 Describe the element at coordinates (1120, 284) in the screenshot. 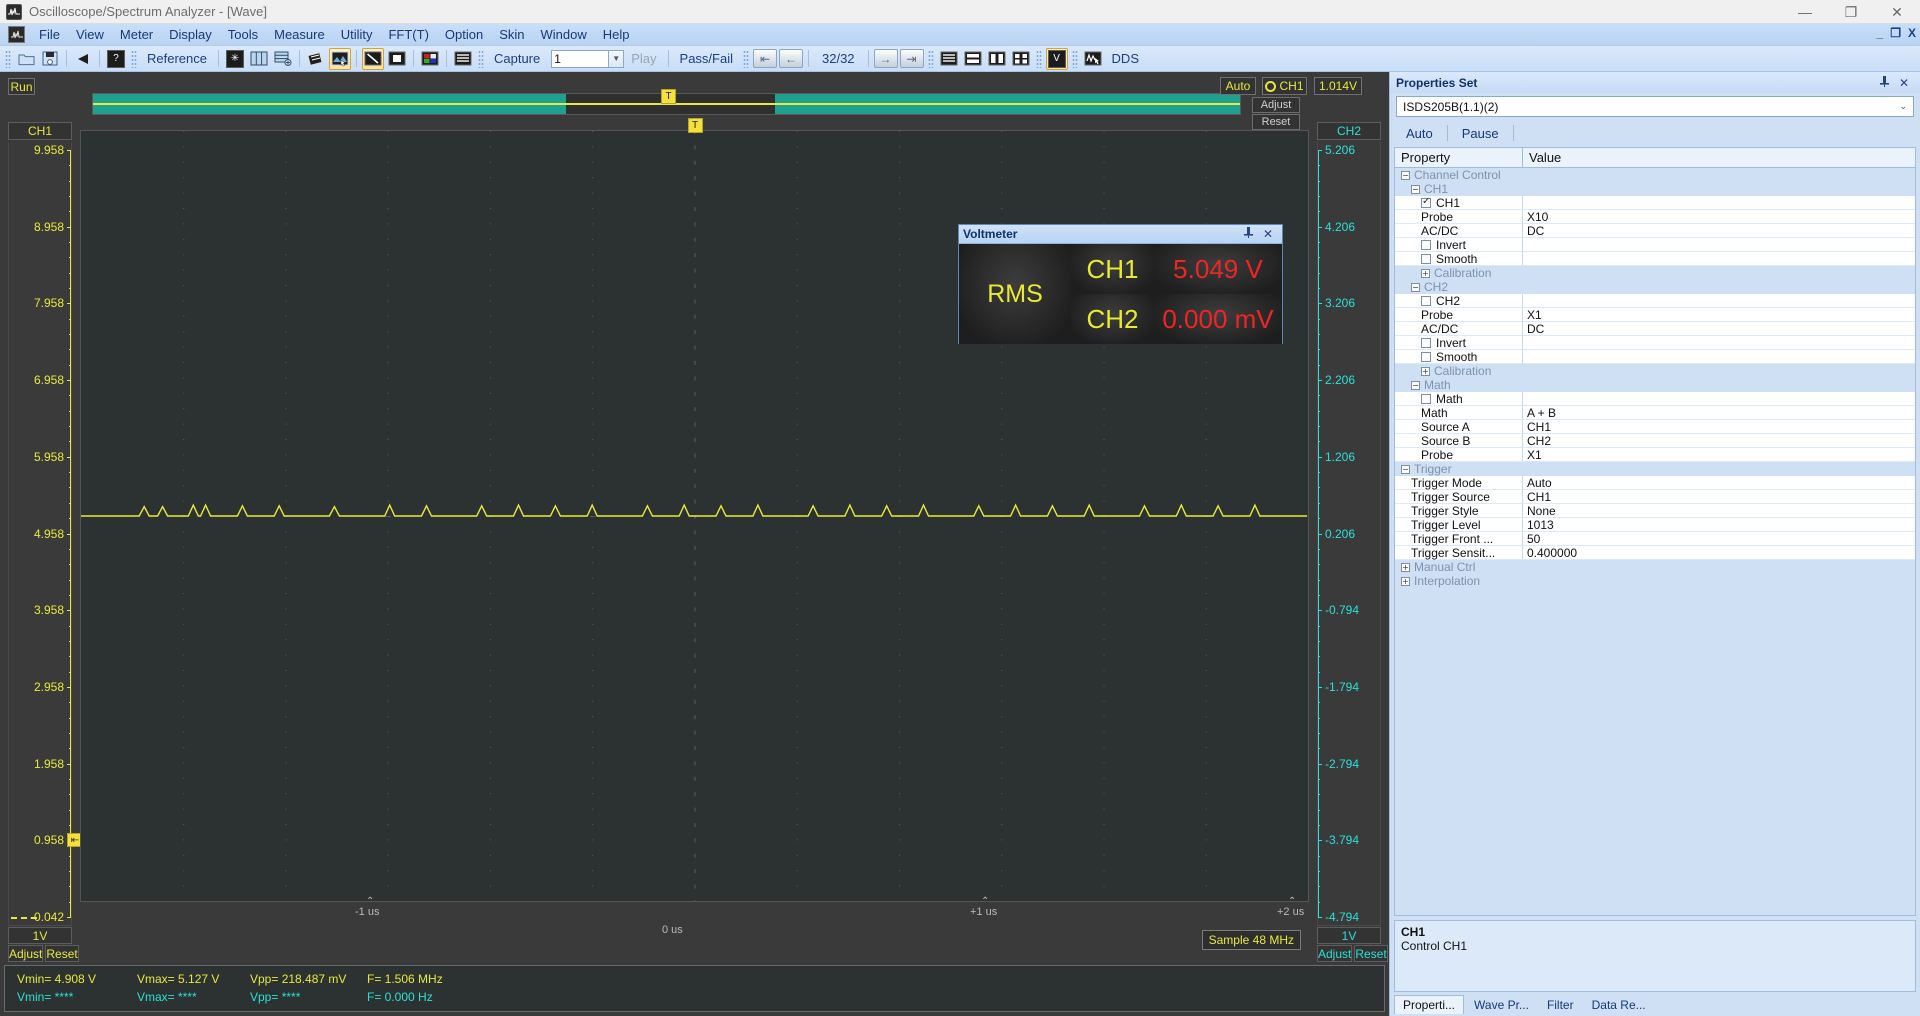

I see `voltmeter-dialog: Voltmeter ✕ RMS CH1 5.049 V CH2 0.000 mV` at that location.